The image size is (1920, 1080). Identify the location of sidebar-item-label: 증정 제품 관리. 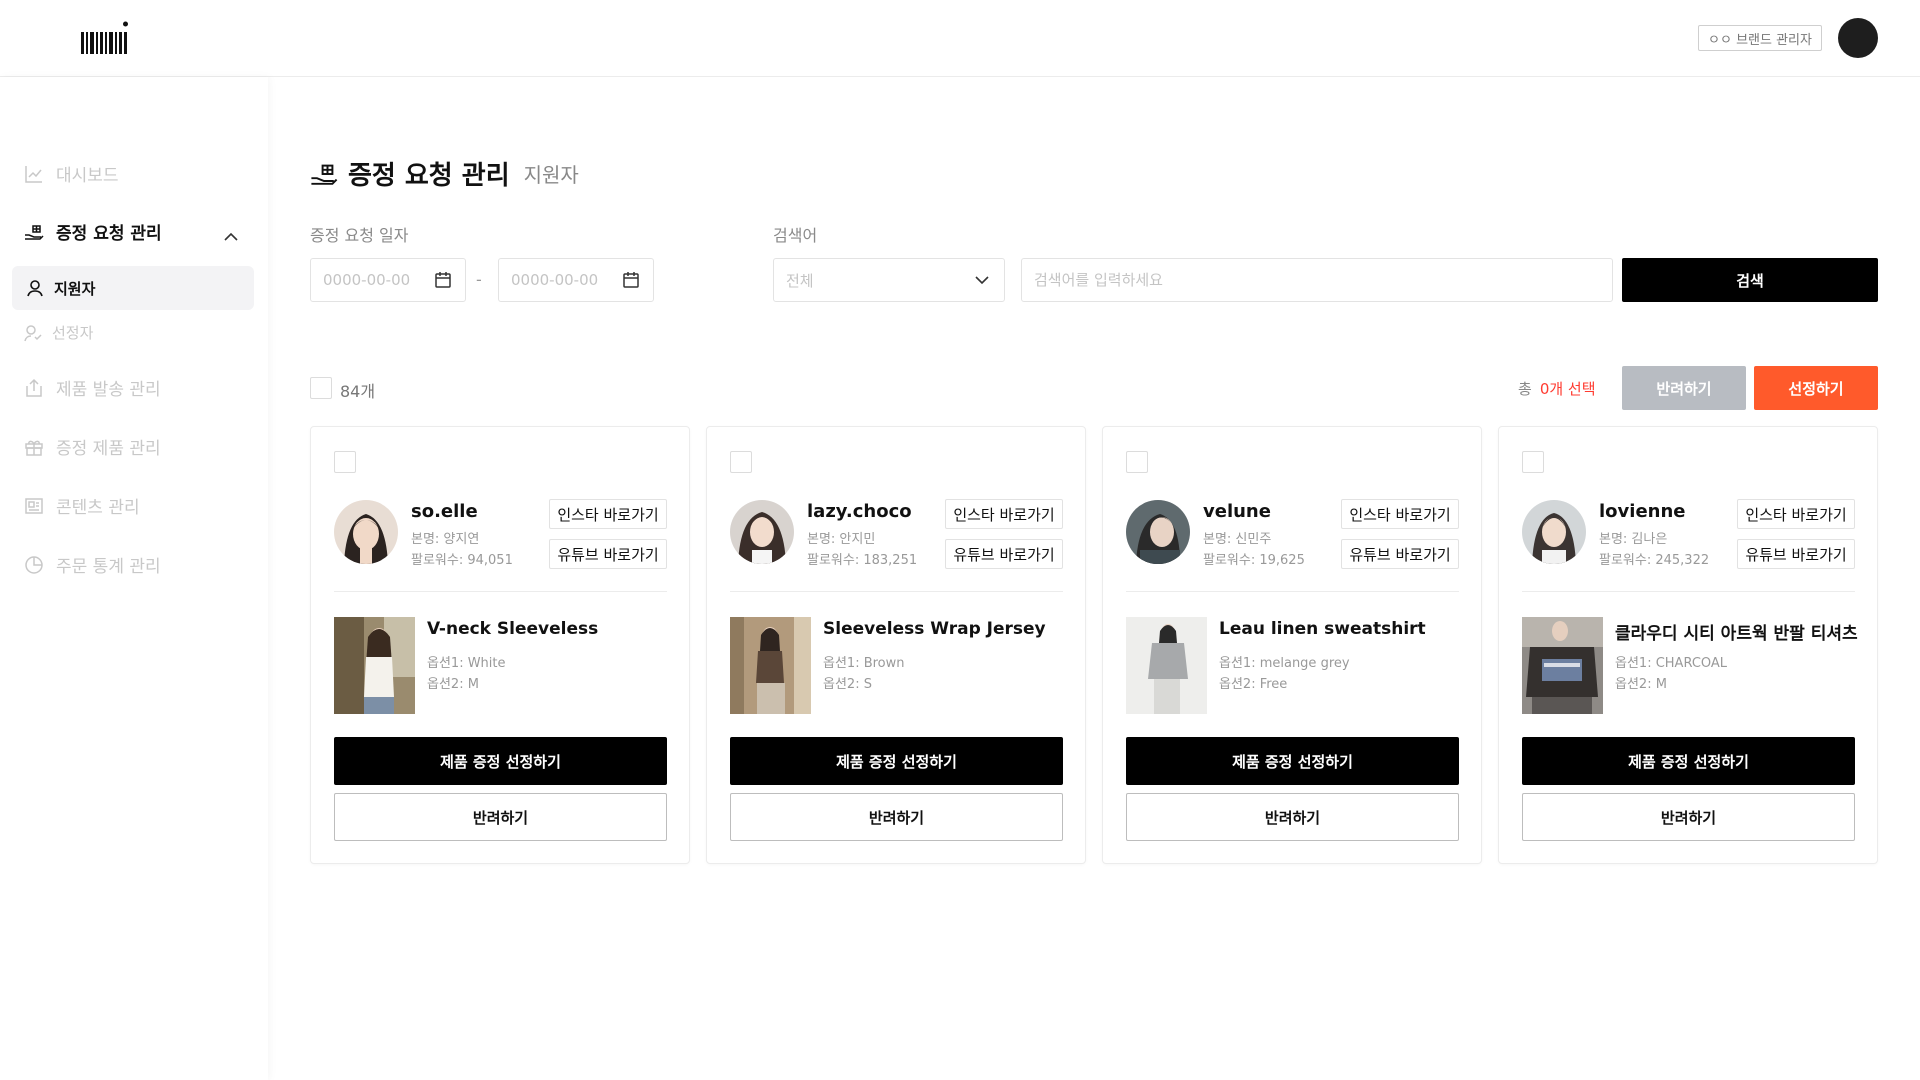
(108, 449).